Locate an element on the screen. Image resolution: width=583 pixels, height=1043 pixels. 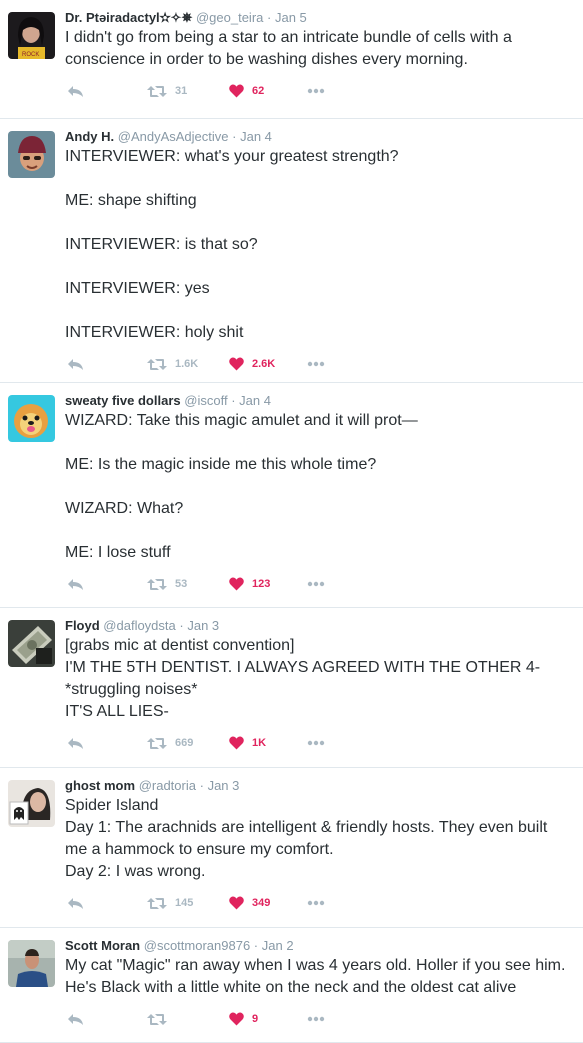
tweet-timestamp: Jan 2 is located at coordinates (278, 945).